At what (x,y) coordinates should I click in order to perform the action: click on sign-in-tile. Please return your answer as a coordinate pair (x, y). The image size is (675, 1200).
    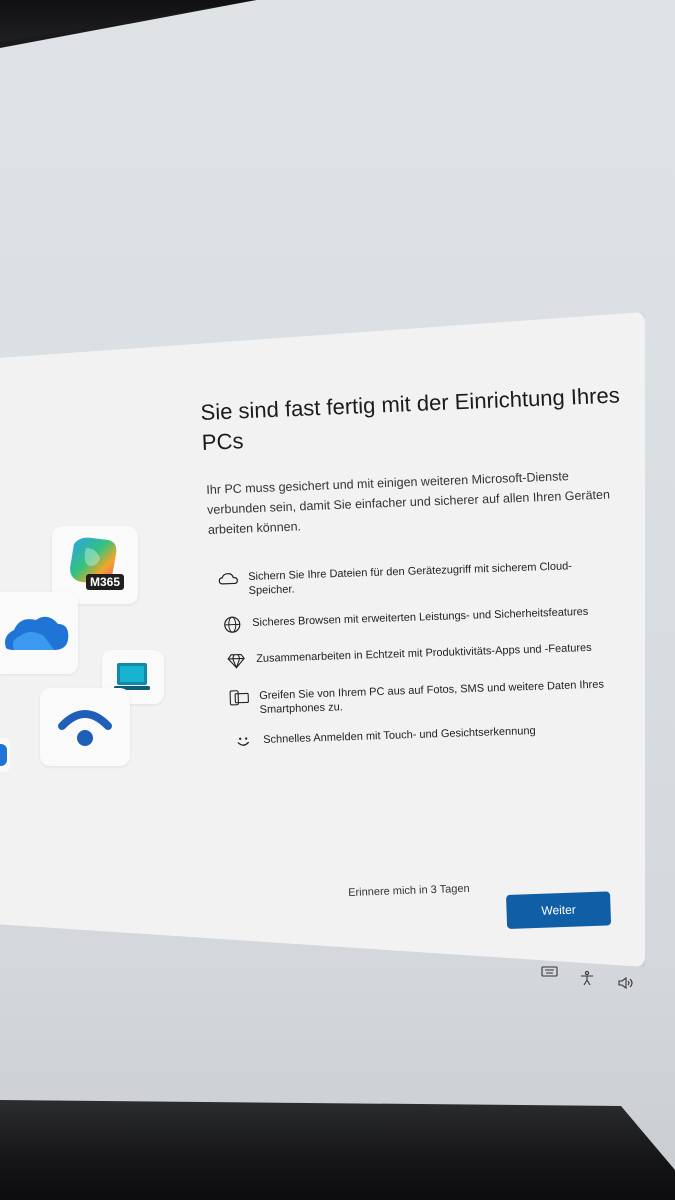
    Looking at the image, I should click on (85, 727).